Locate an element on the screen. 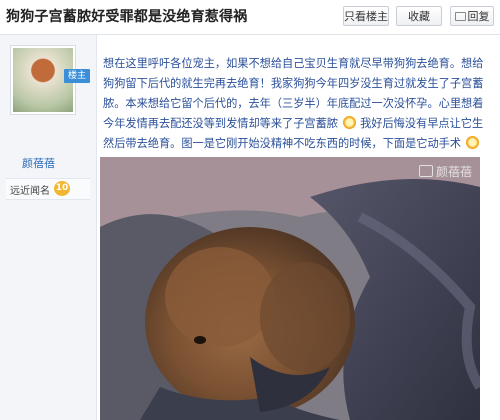 This screenshot has height=420, width=500. watermark: 颜蓓蓓 is located at coordinates (445, 171).